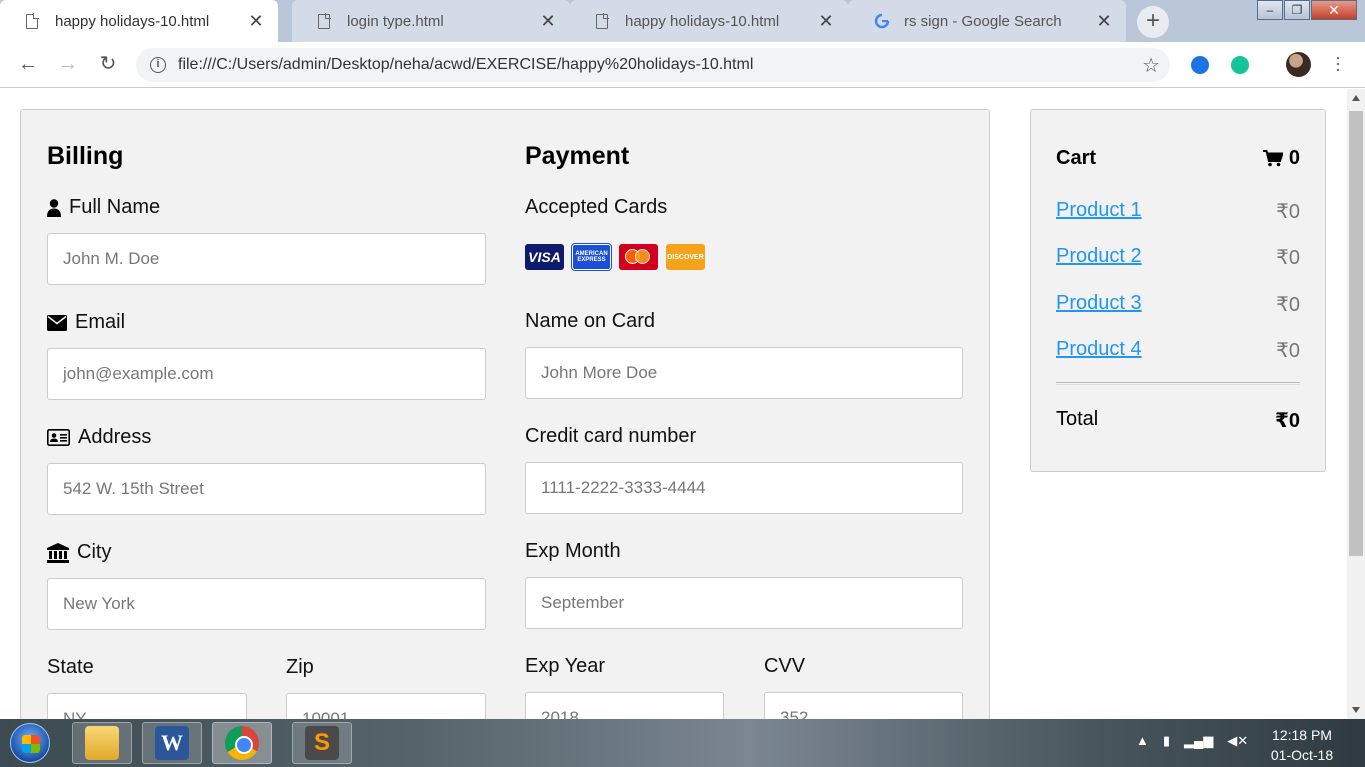 Image resolution: width=1365 pixels, height=767 pixels. Describe the element at coordinates (1298, 64) in the screenshot. I see `profile-avatar` at that location.